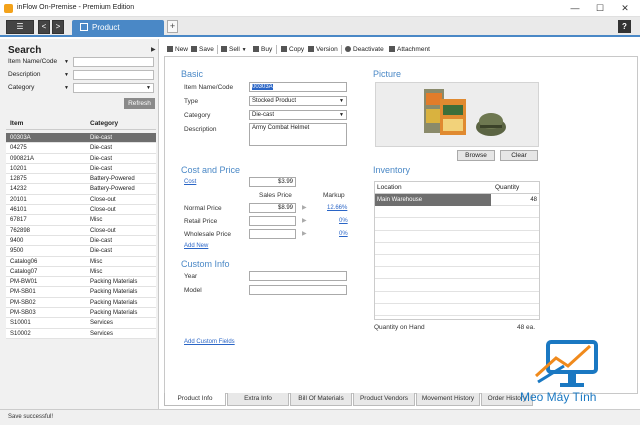 The width and height of the screenshot is (640, 425). What do you see at coordinates (298, 115) in the screenshot?
I see `category-select: Die-cast ▼` at bounding box center [298, 115].